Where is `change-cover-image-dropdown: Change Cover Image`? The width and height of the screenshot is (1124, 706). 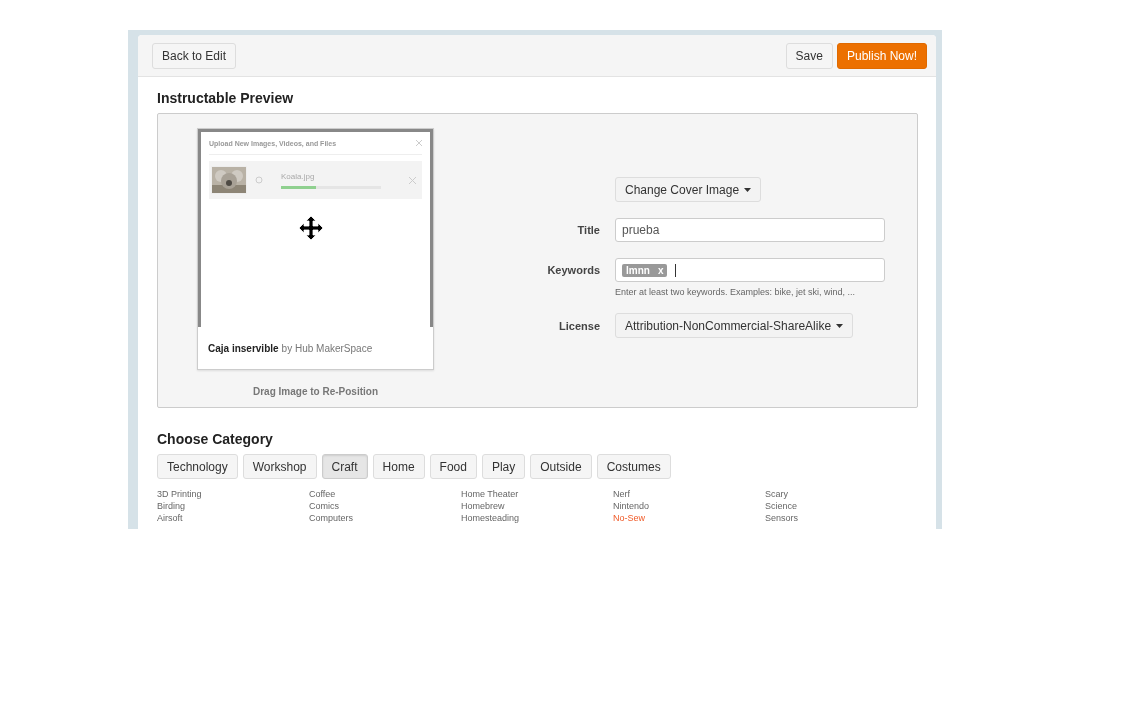 change-cover-image-dropdown: Change Cover Image is located at coordinates (688, 189).